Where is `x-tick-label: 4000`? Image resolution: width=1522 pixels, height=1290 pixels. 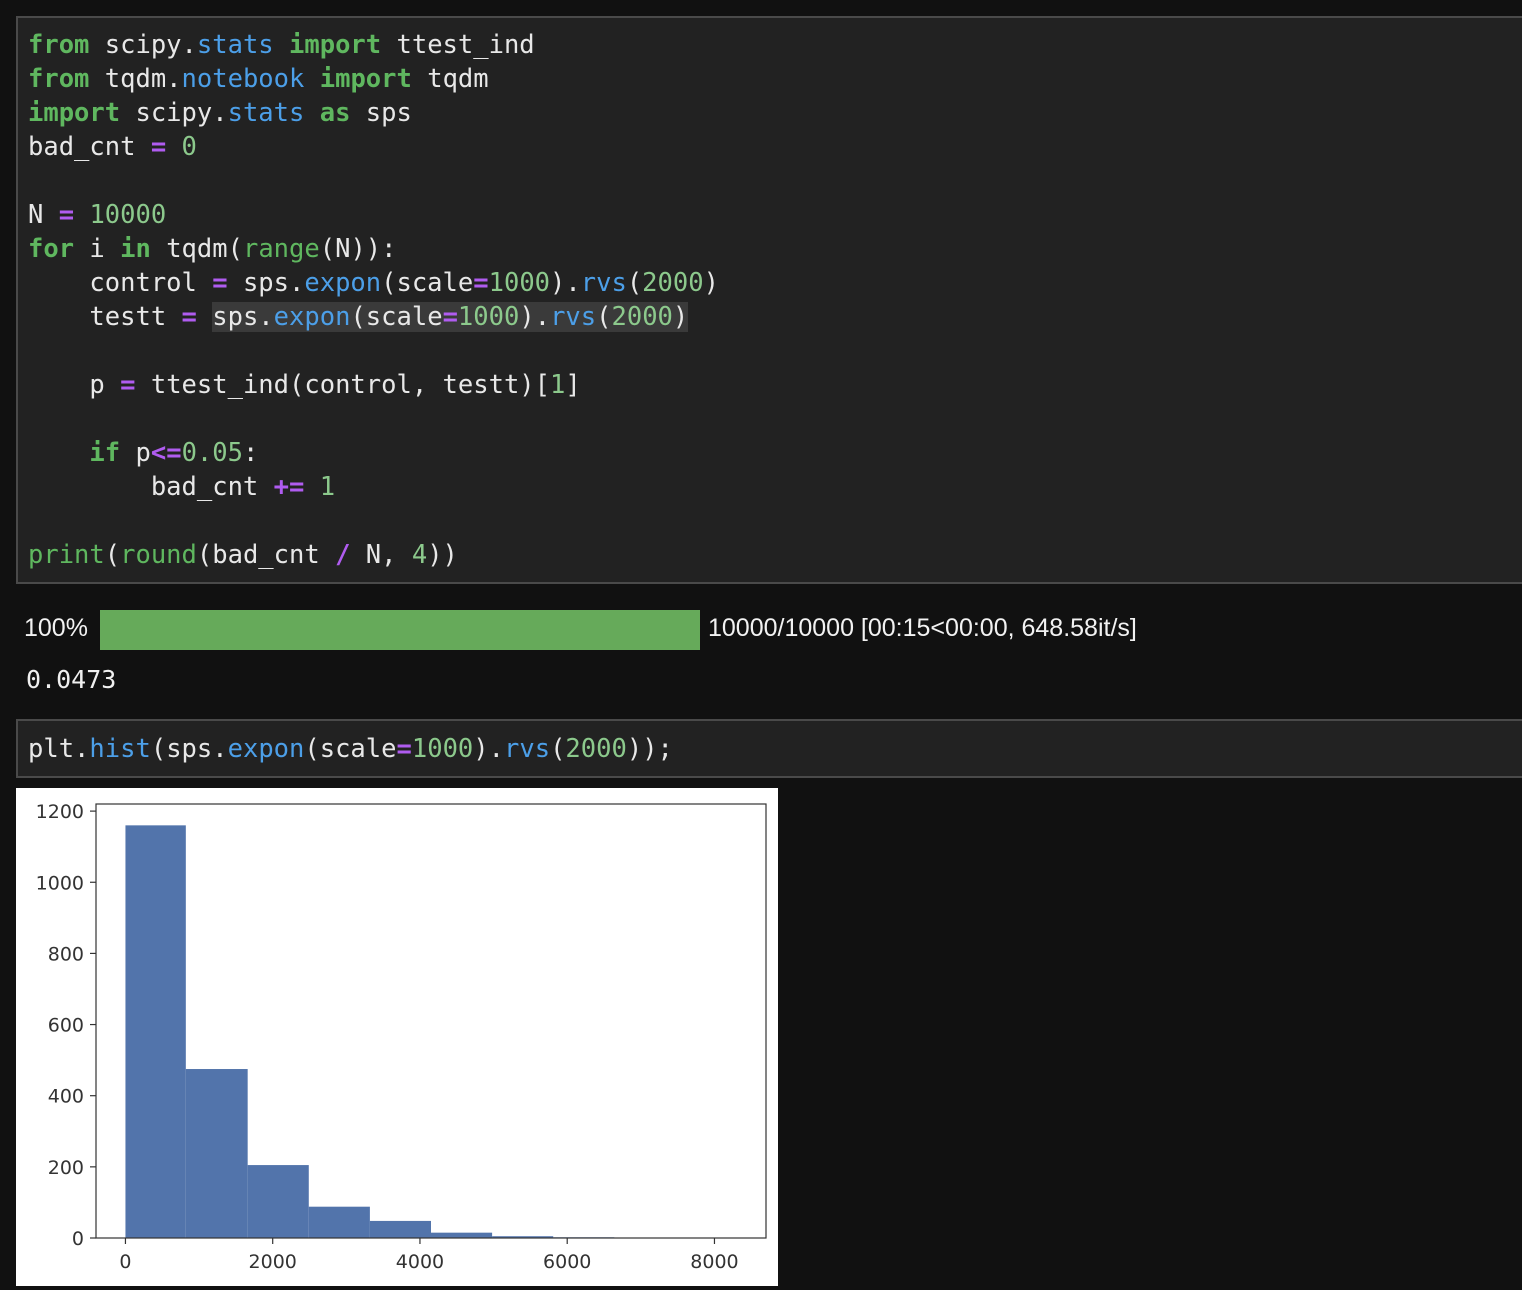 x-tick-label: 4000 is located at coordinates (420, 1262).